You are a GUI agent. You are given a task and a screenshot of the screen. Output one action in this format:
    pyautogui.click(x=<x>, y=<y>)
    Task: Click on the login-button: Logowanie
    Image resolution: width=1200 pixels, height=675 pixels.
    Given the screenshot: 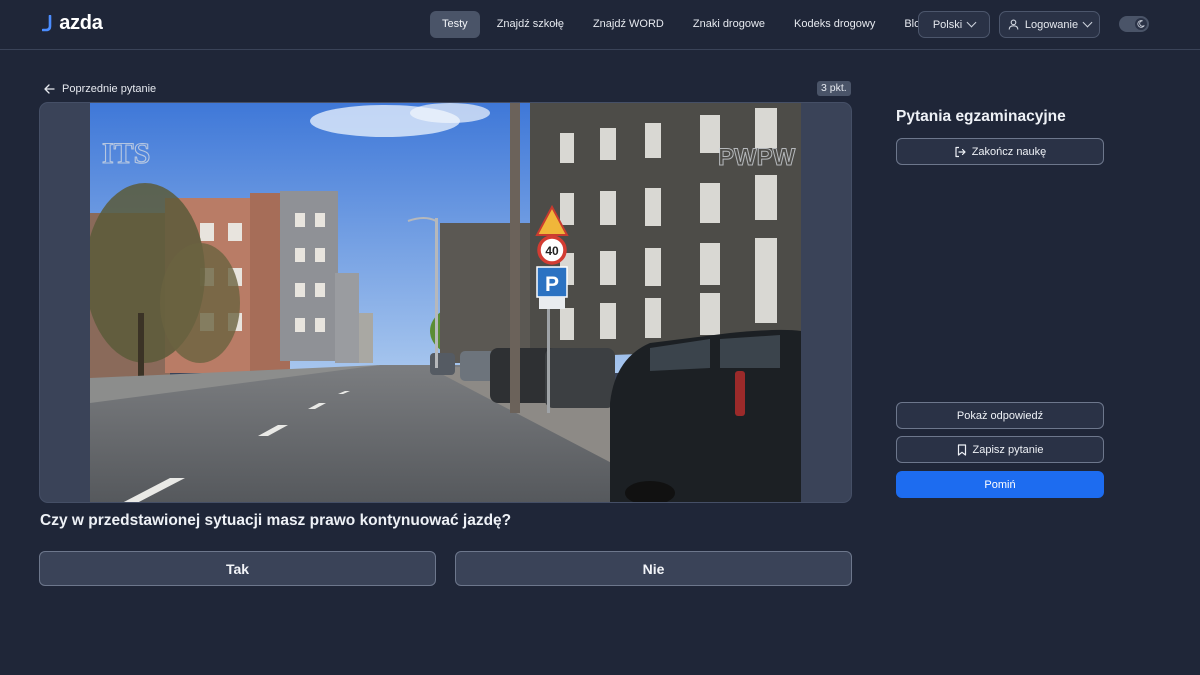 What is the action you would take?
    pyautogui.click(x=1049, y=24)
    